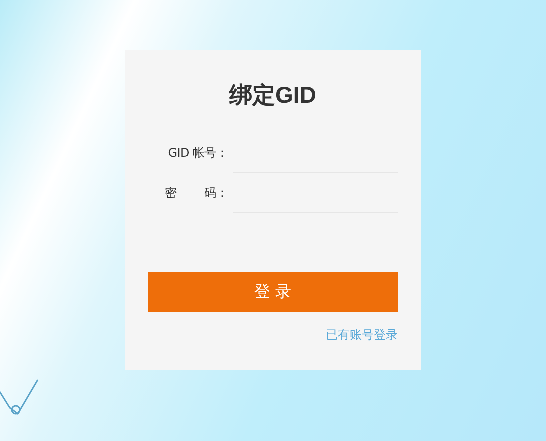 This screenshot has width=546, height=441. Describe the element at coordinates (196, 193) in the screenshot. I see `field-label: 密 码：` at that location.